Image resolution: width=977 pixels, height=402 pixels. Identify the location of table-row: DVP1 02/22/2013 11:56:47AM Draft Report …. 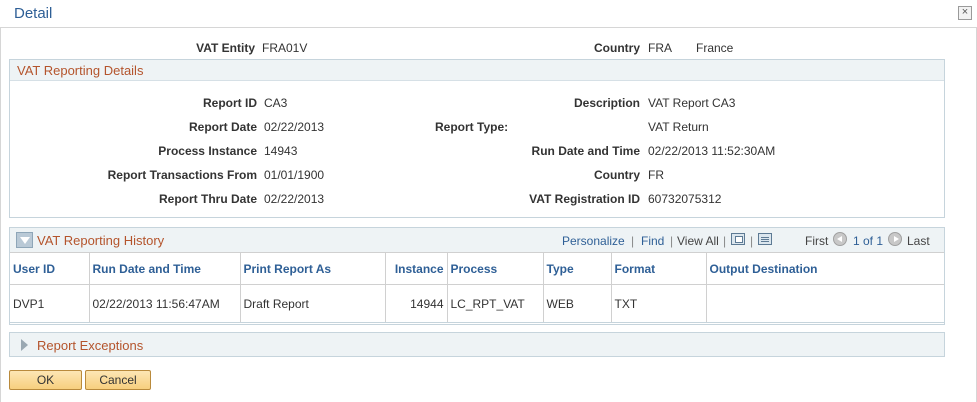
(477, 303).